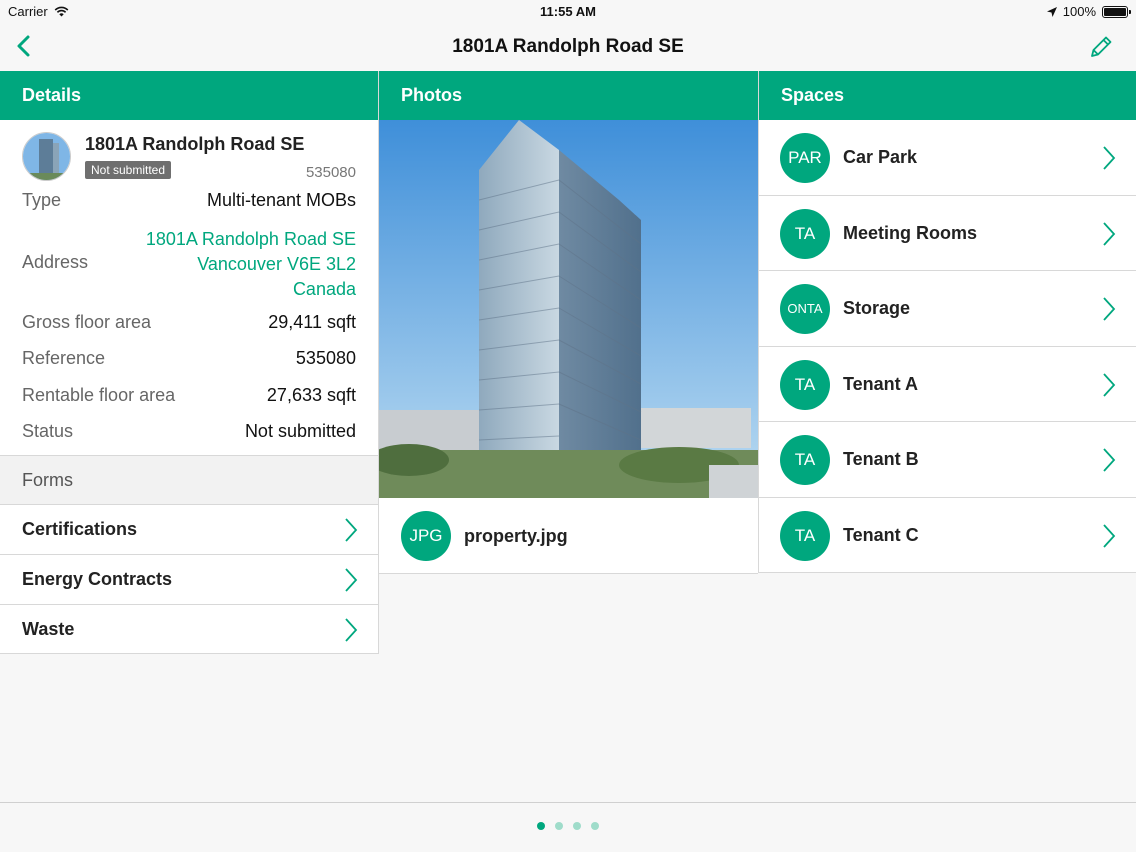 The width and height of the screenshot is (1136, 852). What do you see at coordinates (568, 826) in the screenshot?
I see `page-indicator` at bounding box center [568, 826].